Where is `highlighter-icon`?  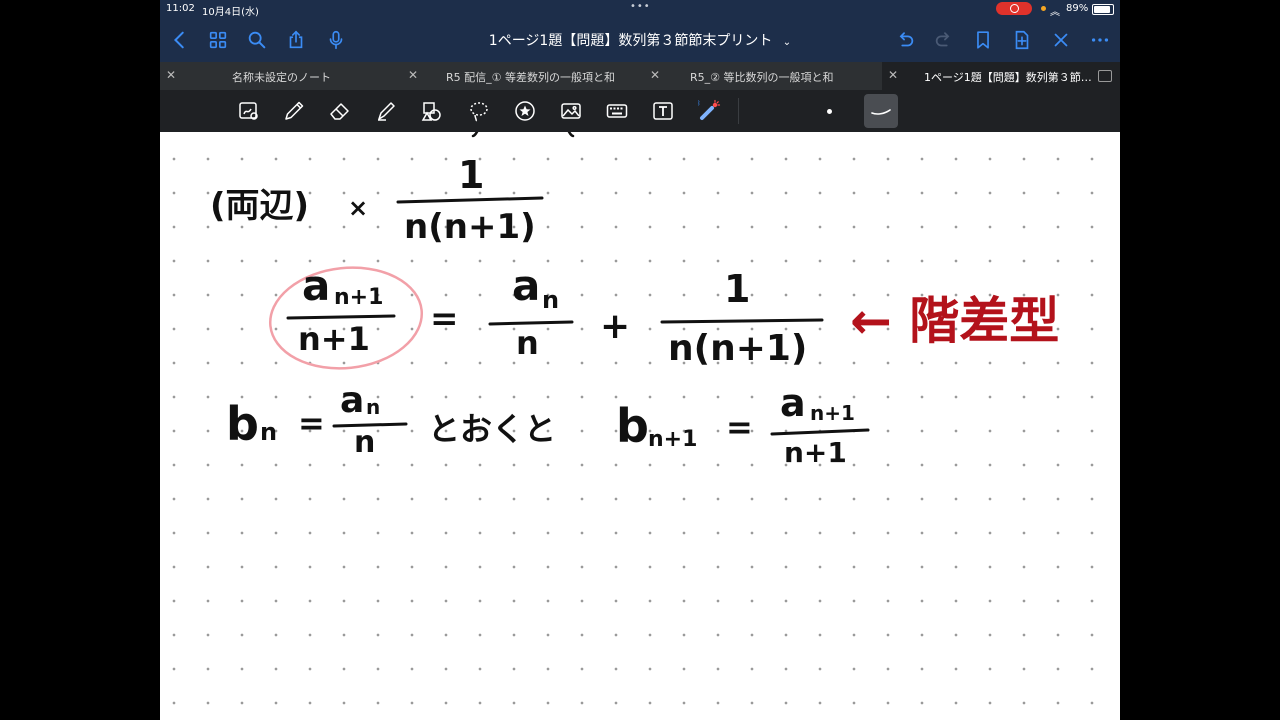
highlighter-icon is located at coordinates (386, 111).